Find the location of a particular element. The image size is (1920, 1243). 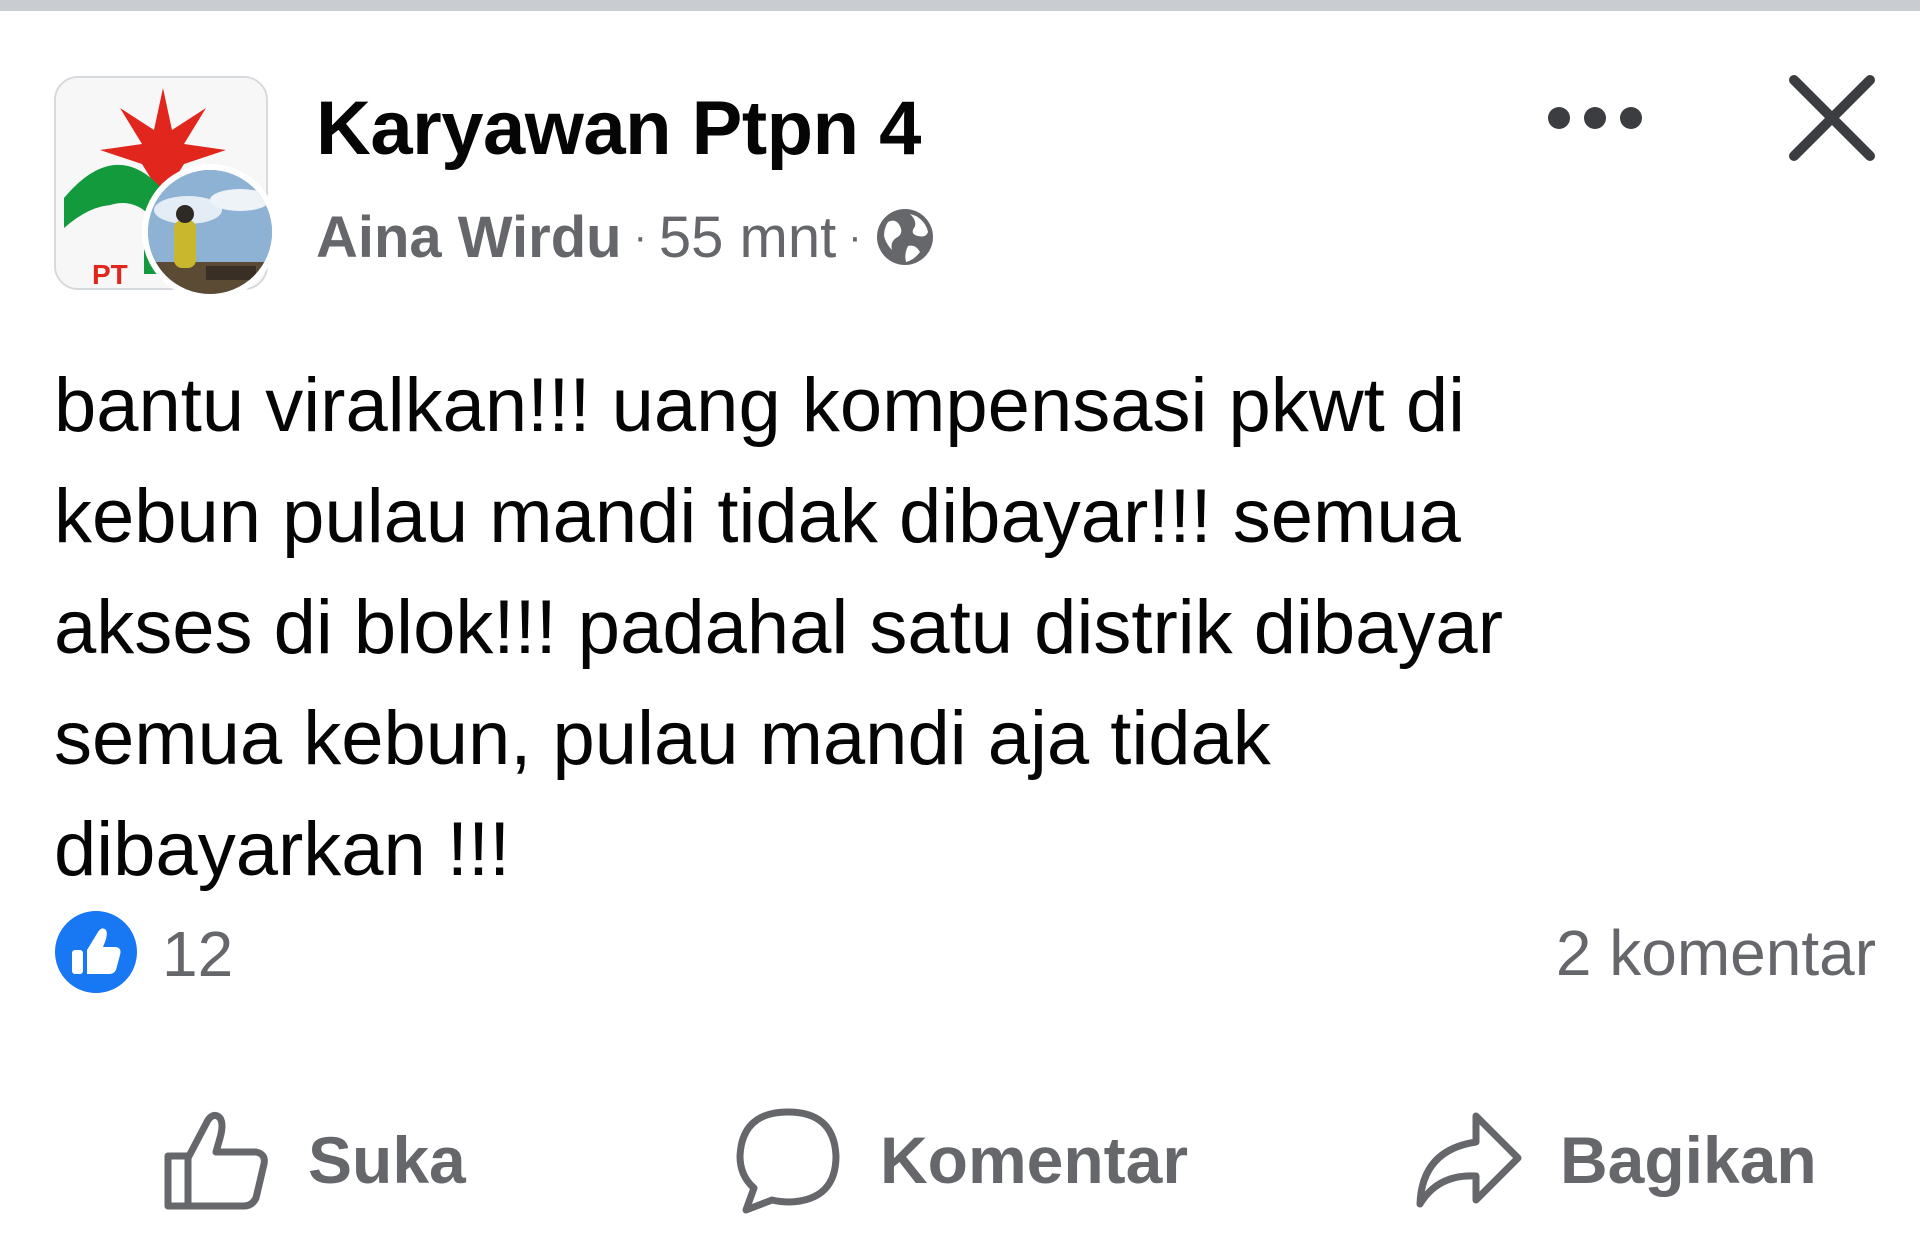

action-bar: Suka Komentar Bagikan is located at coordinates (960, 1160).